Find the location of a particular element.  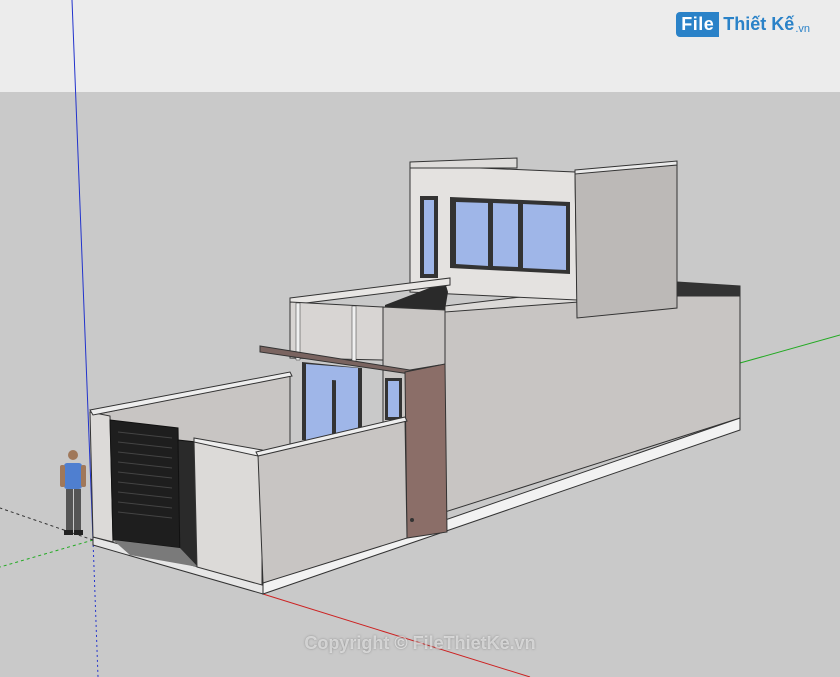

upper-small-window-glass is located at coordinates (429, 237).